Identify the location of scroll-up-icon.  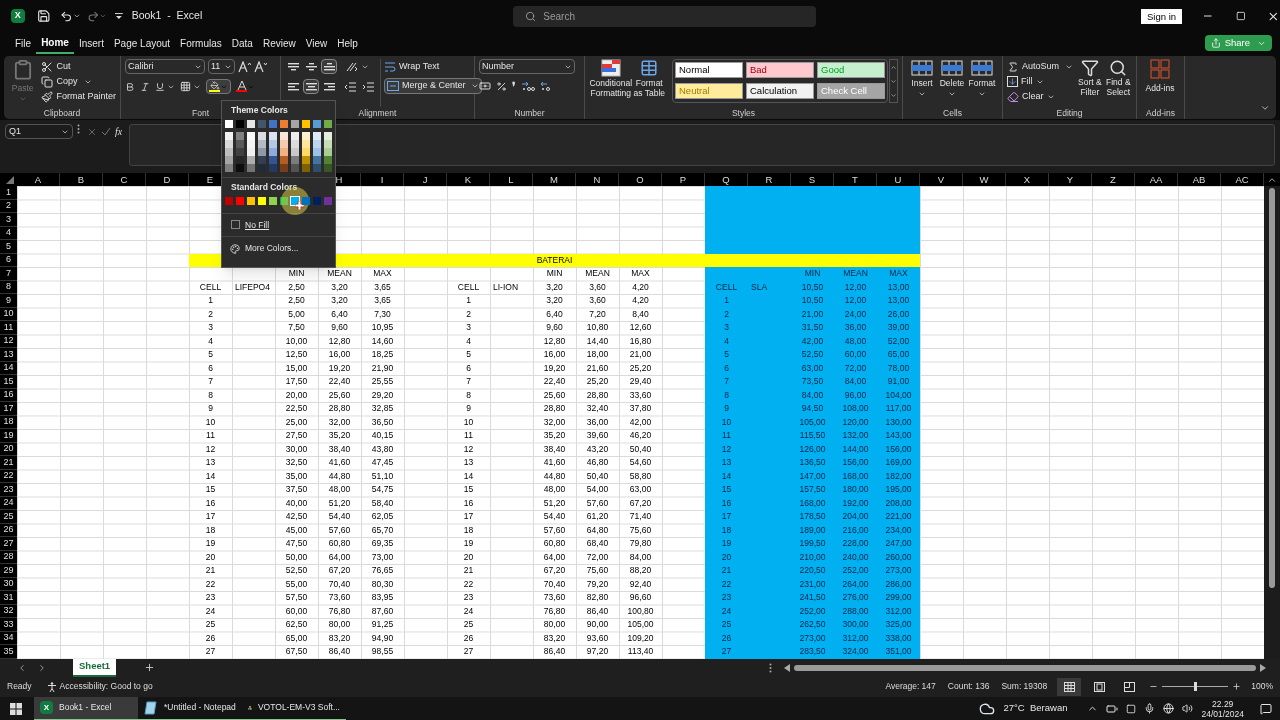
(1272, 180).